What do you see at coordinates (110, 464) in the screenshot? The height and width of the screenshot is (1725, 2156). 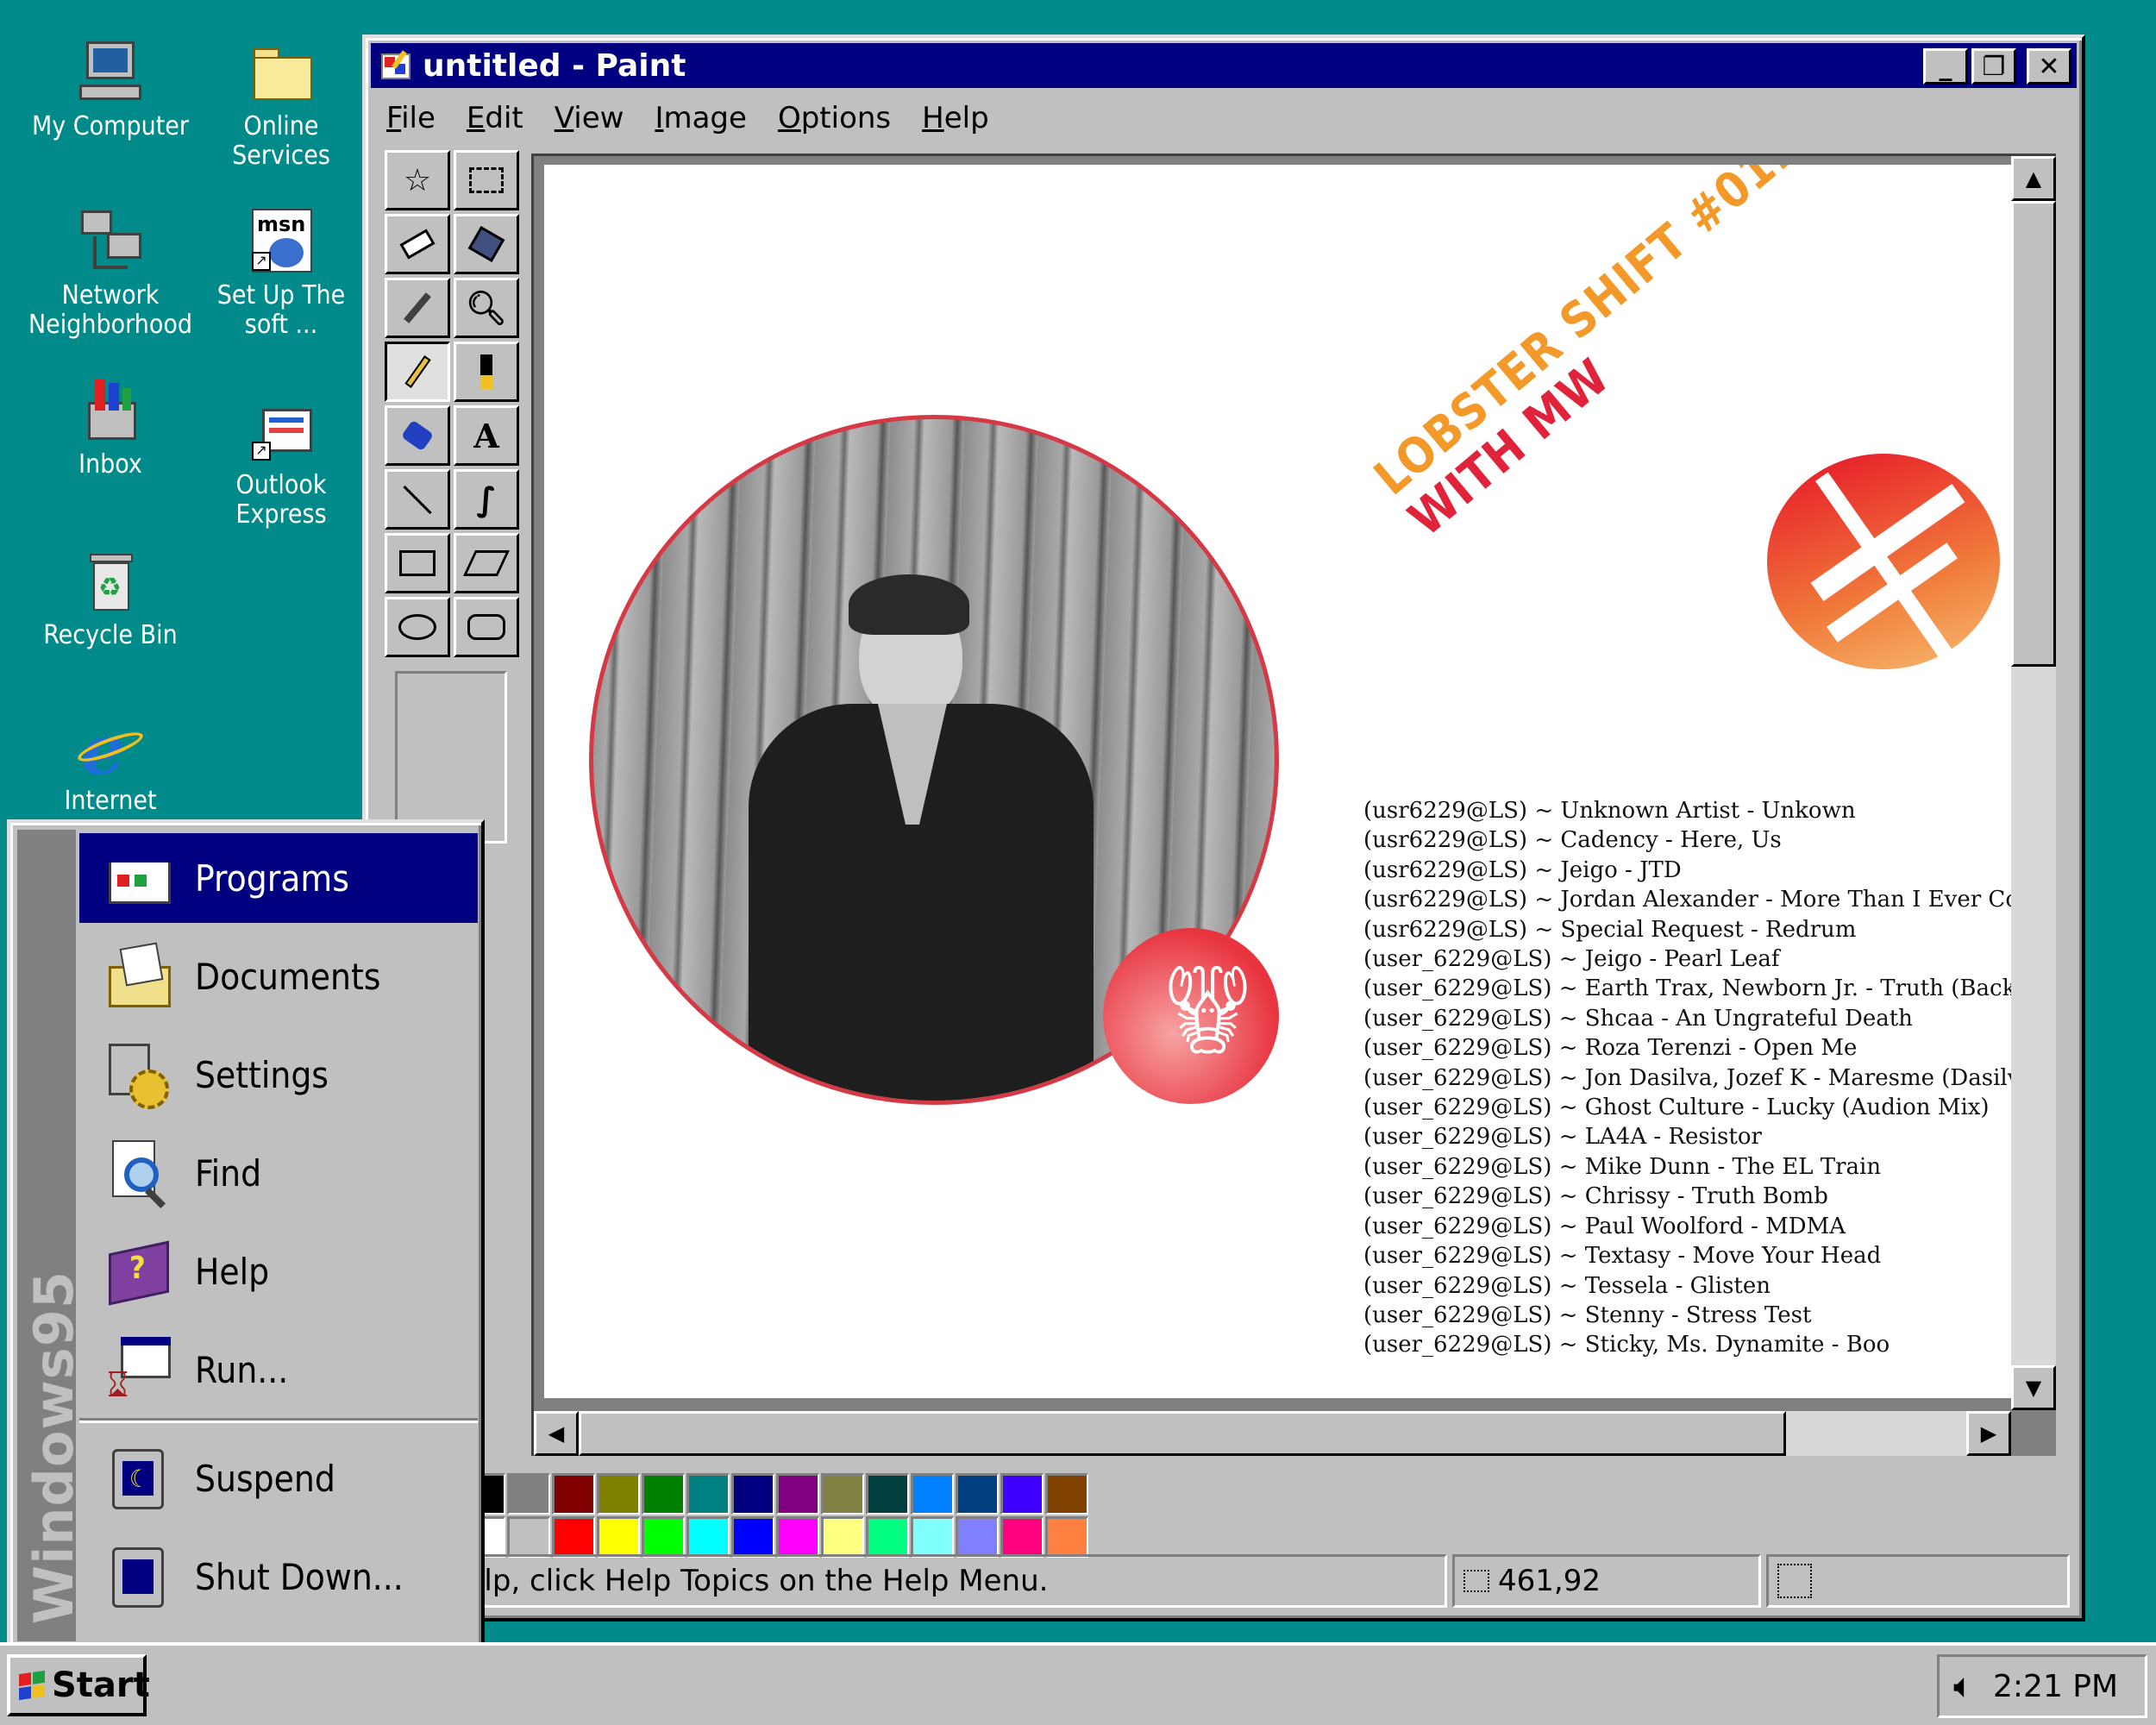 I see `desktop-icon-label: Inbox` at bounding box center [110, 464].